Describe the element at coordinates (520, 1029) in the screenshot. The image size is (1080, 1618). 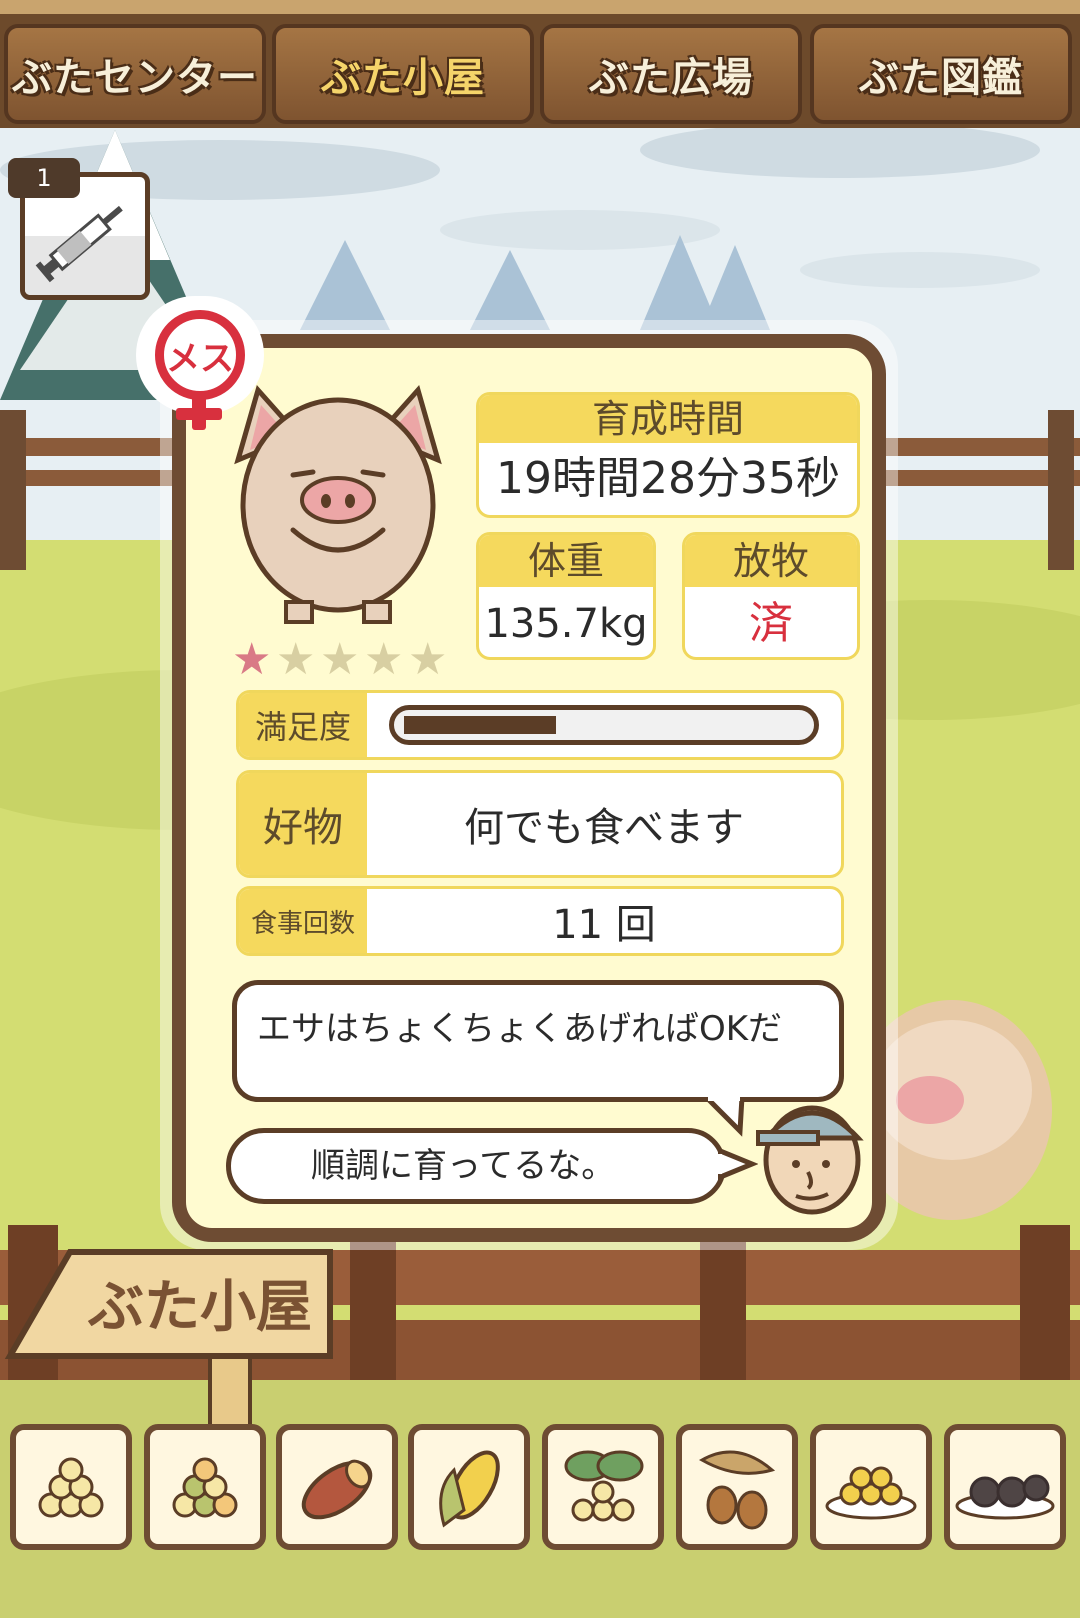
I see `advice-text: エサはちょくちょくあげればOKだ` at that location.